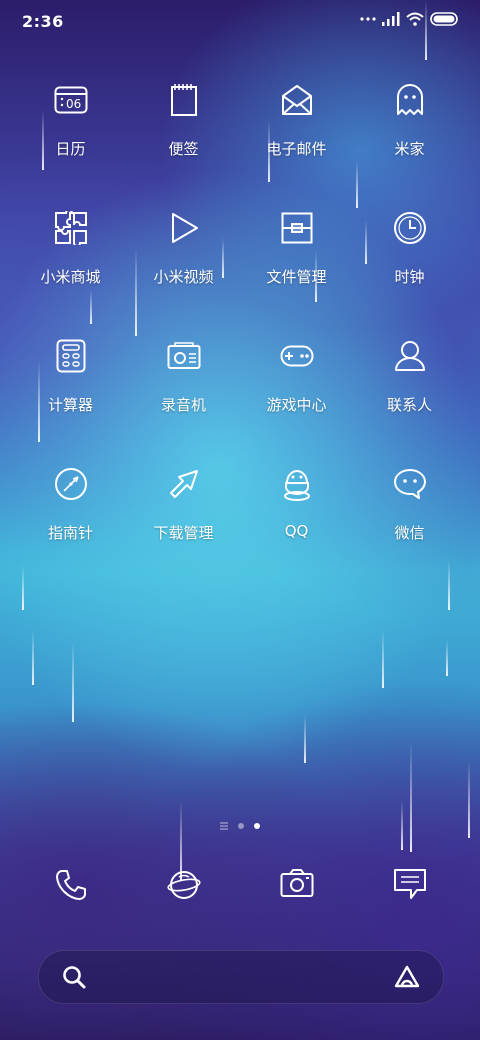  I want to click on status-icons, so click(410, 19).